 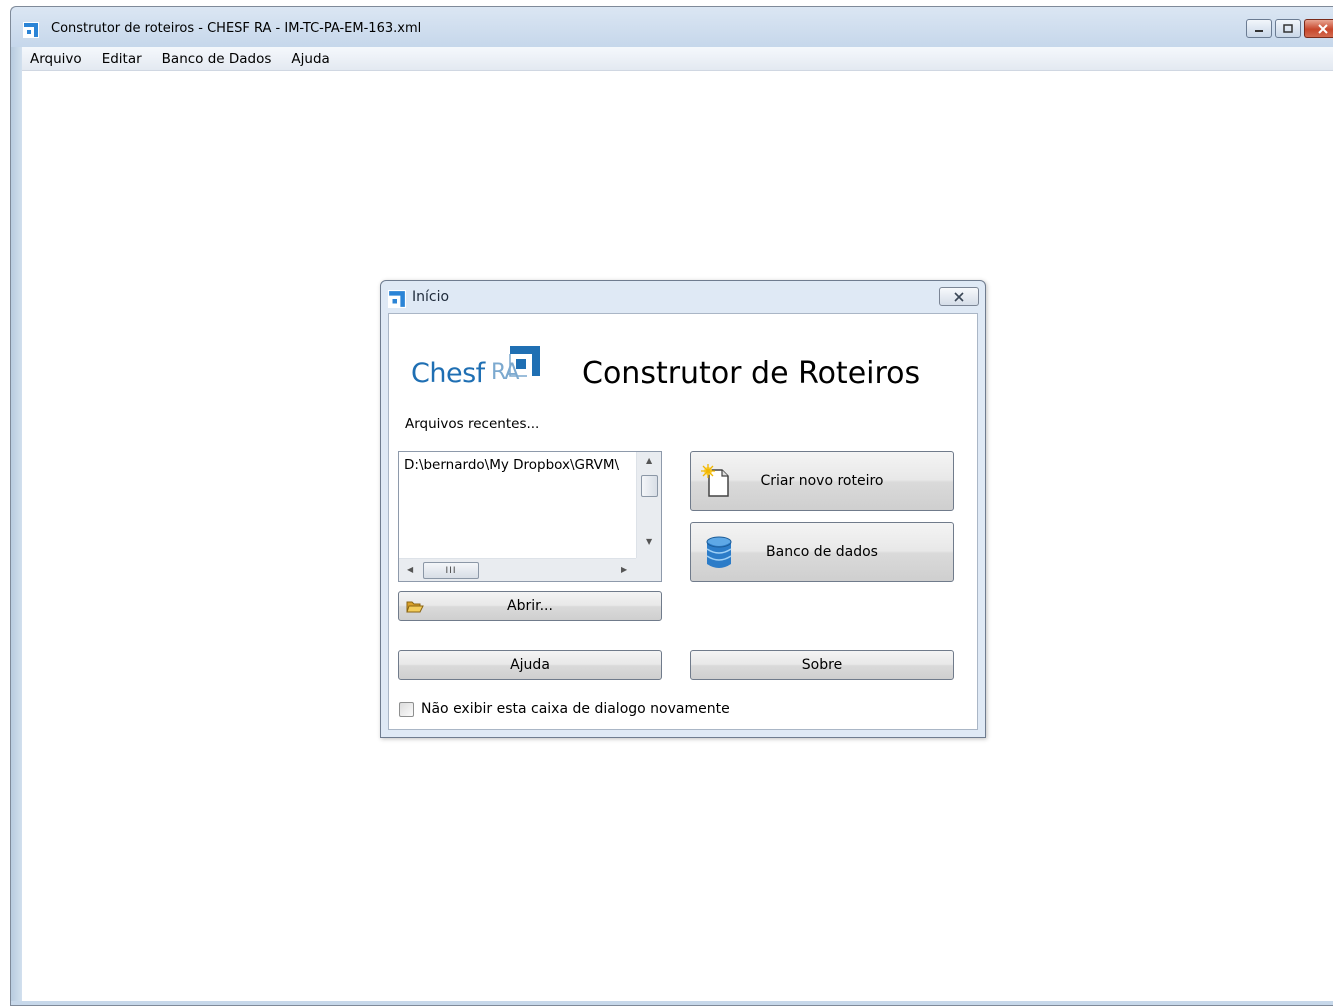 I want to click on minimize-button, so click(x=1259, y=28).